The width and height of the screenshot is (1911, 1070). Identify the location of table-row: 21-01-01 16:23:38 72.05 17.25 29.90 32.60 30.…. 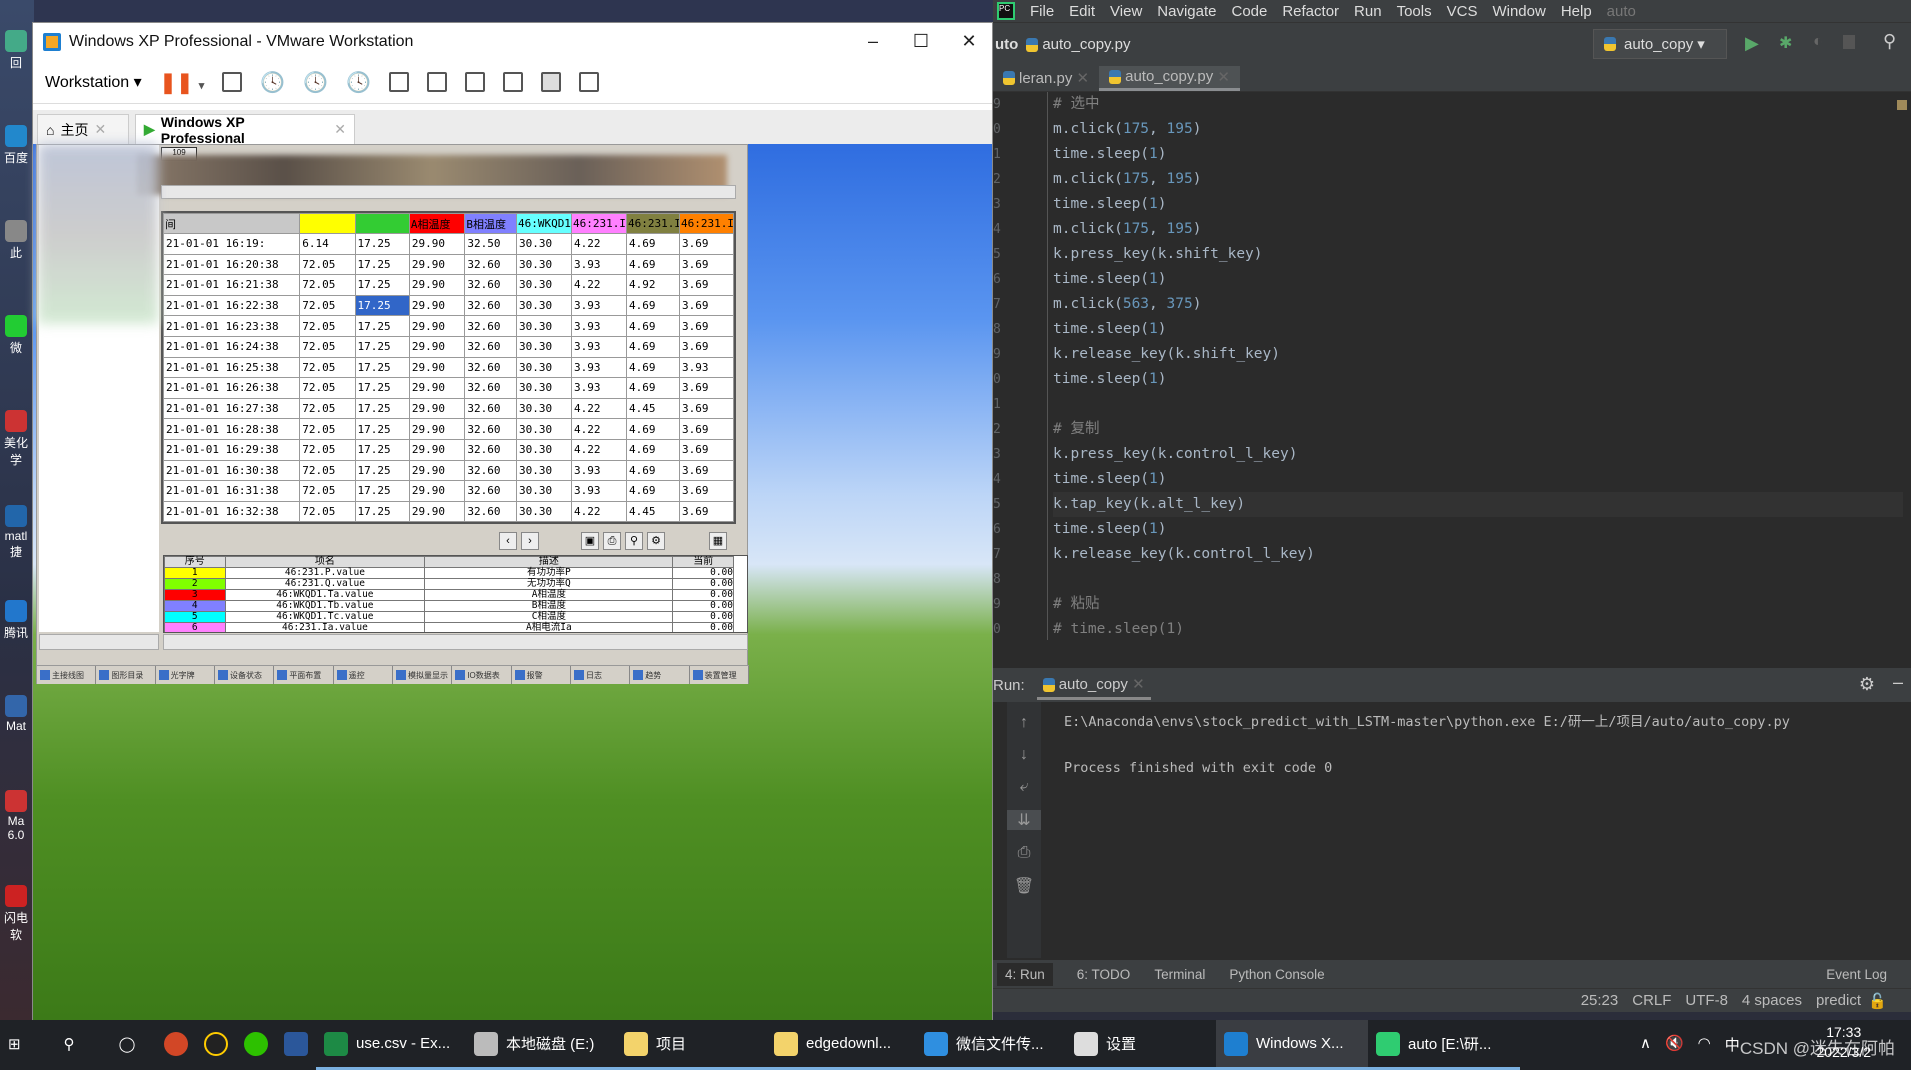
(448, 326).